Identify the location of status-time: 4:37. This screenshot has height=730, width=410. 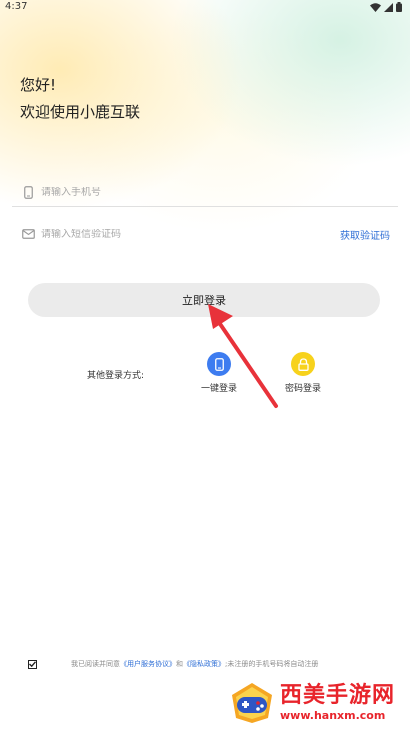
(16, 6).